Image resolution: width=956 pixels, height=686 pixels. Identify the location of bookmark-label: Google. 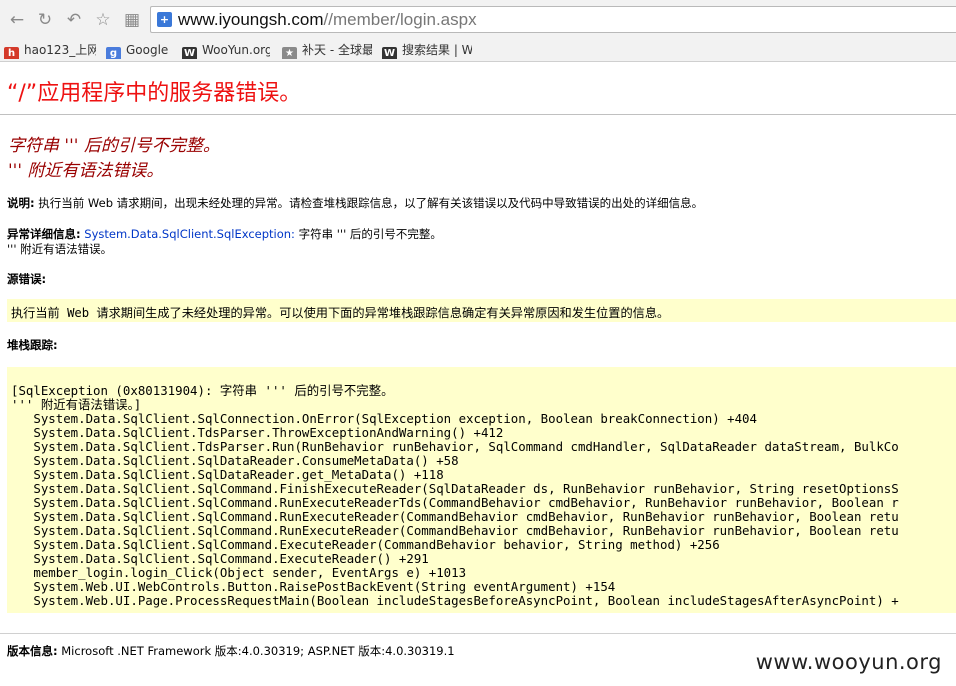
(147, 50).